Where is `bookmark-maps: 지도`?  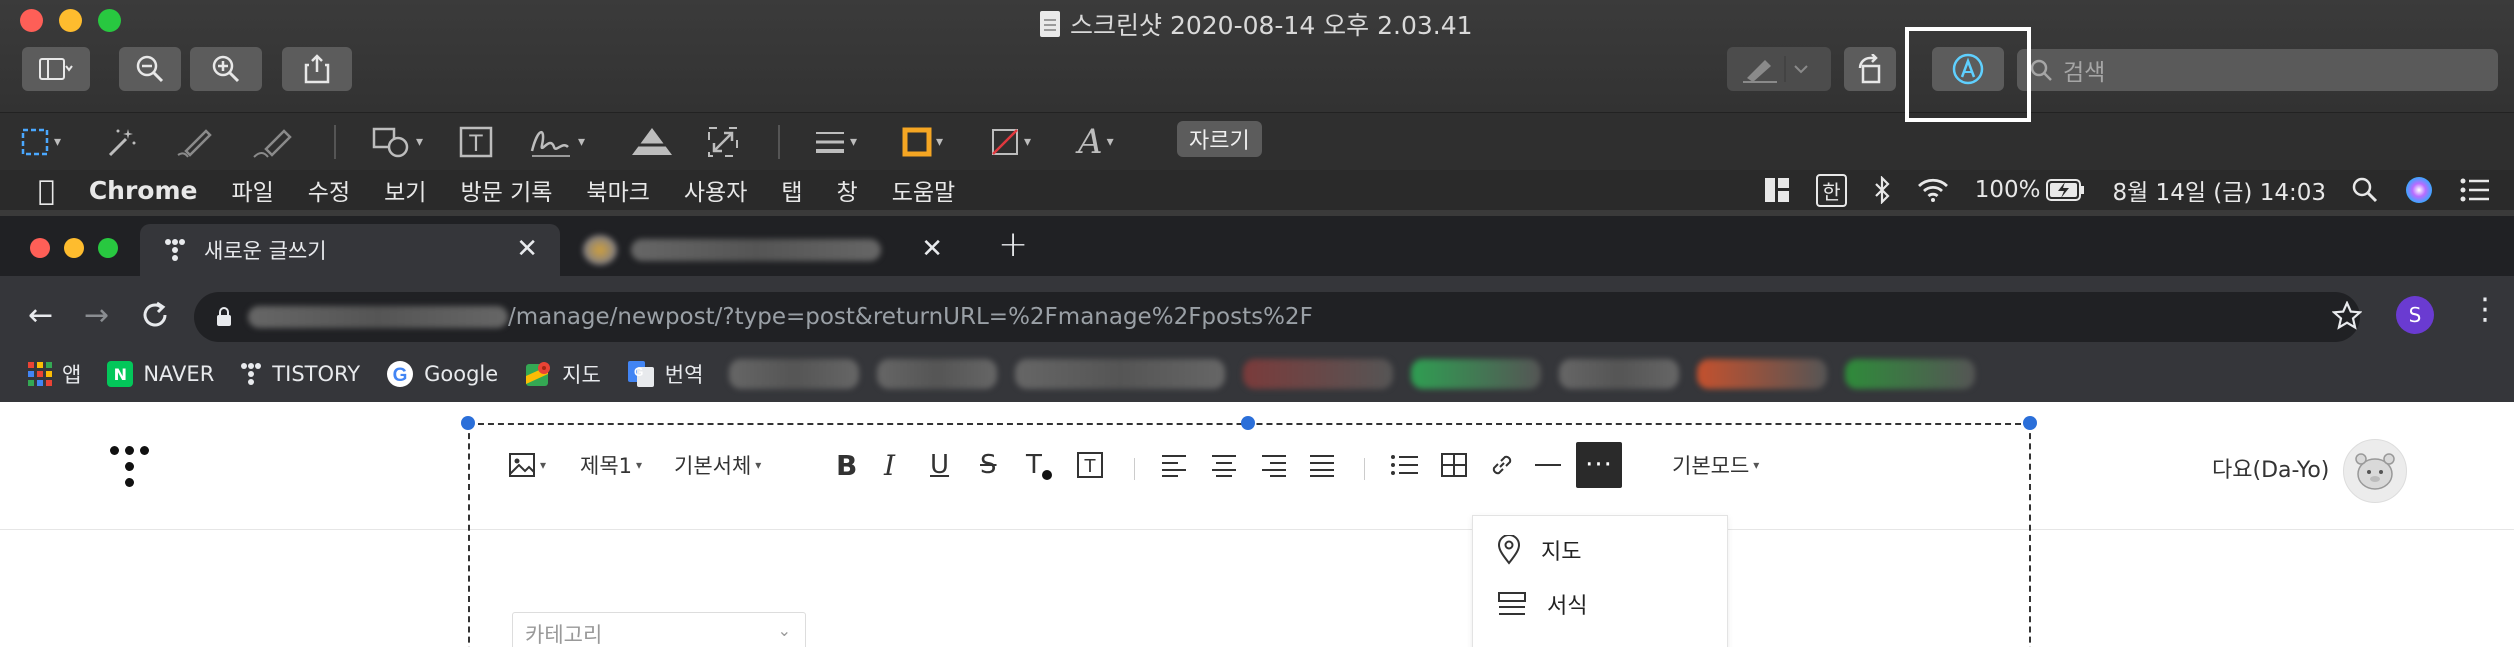
bookmark-maps: 지도 is located at coordinates (562, 374).